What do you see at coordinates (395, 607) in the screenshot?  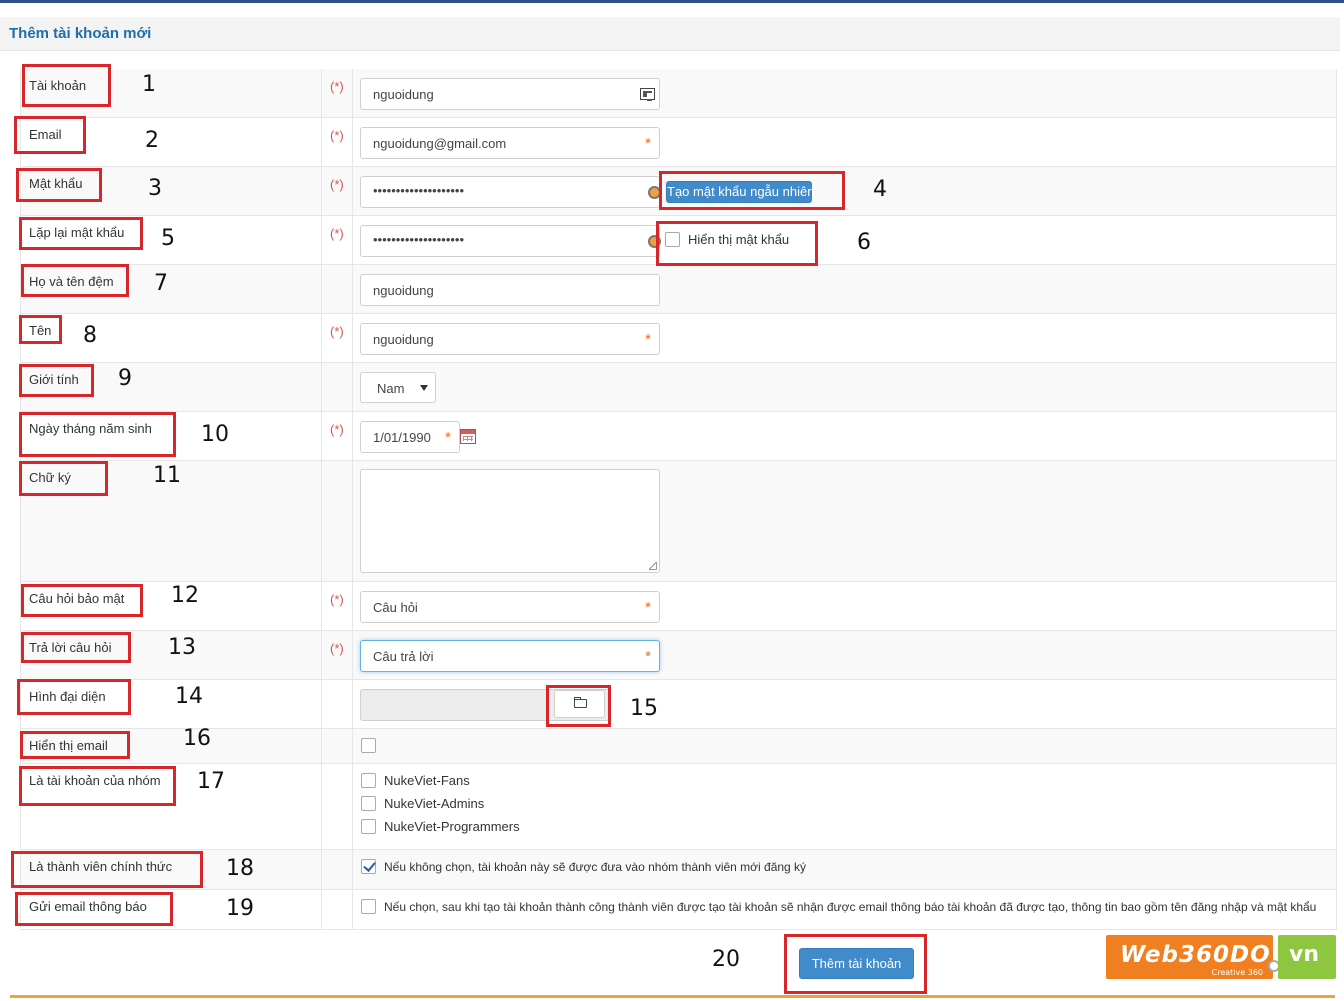 I see `question-value: Câu hỏi` at bounding box center [395, 607].